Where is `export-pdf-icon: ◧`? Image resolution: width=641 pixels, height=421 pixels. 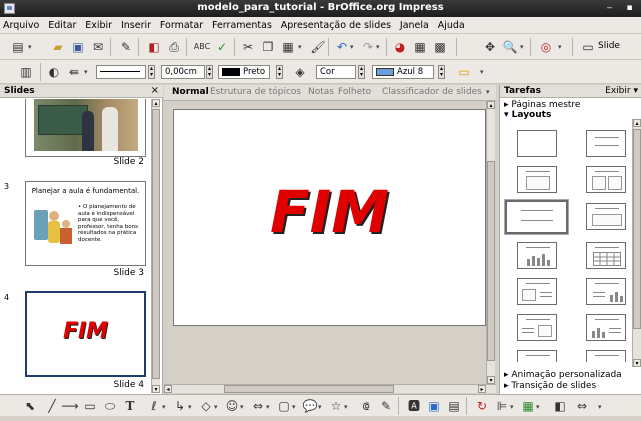 export-pdf-icon: ◧ is located at coordinates (154, 47).